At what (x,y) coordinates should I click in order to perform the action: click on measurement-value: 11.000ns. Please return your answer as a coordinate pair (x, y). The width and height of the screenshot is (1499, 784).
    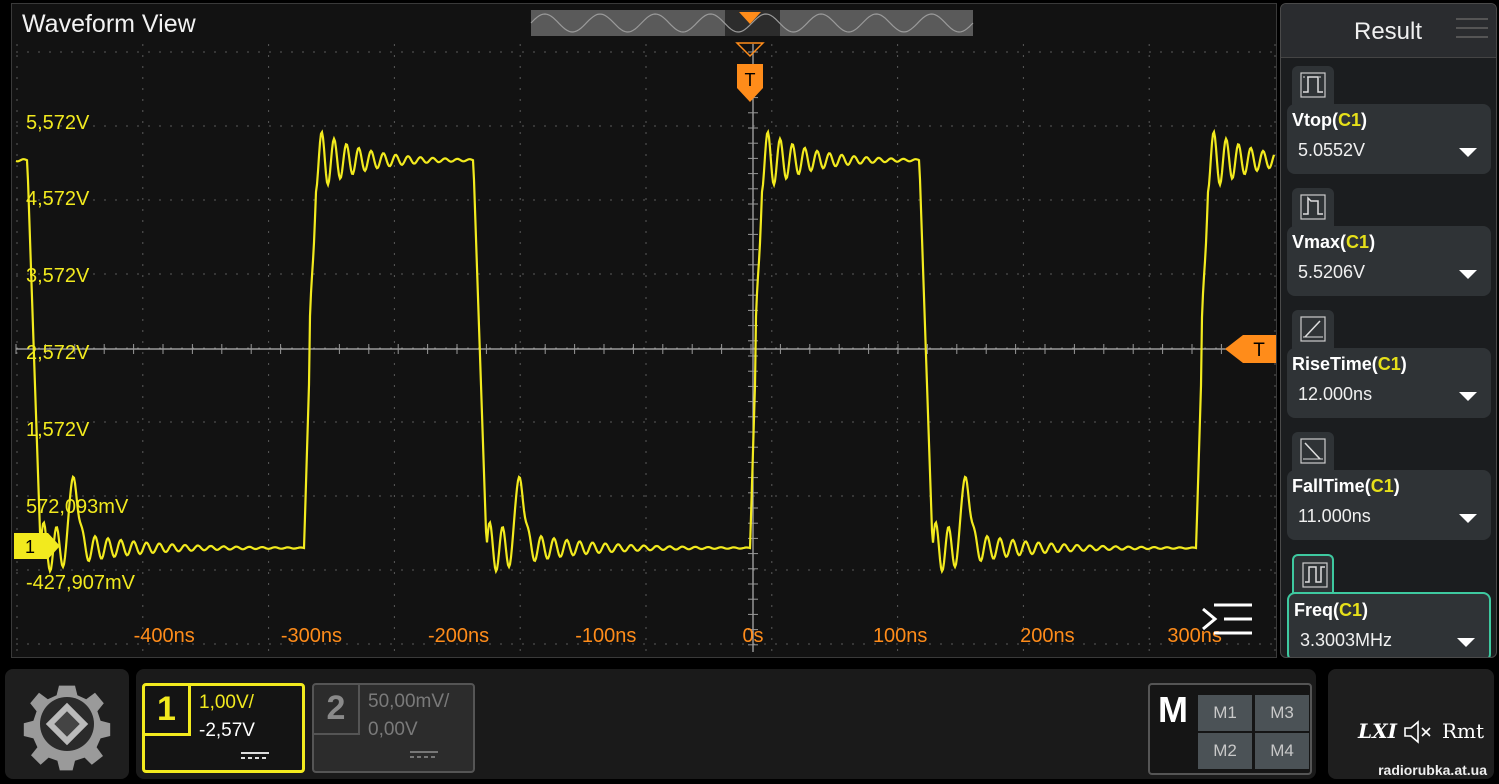
    Looking at the image, I should click on (1334, 516).